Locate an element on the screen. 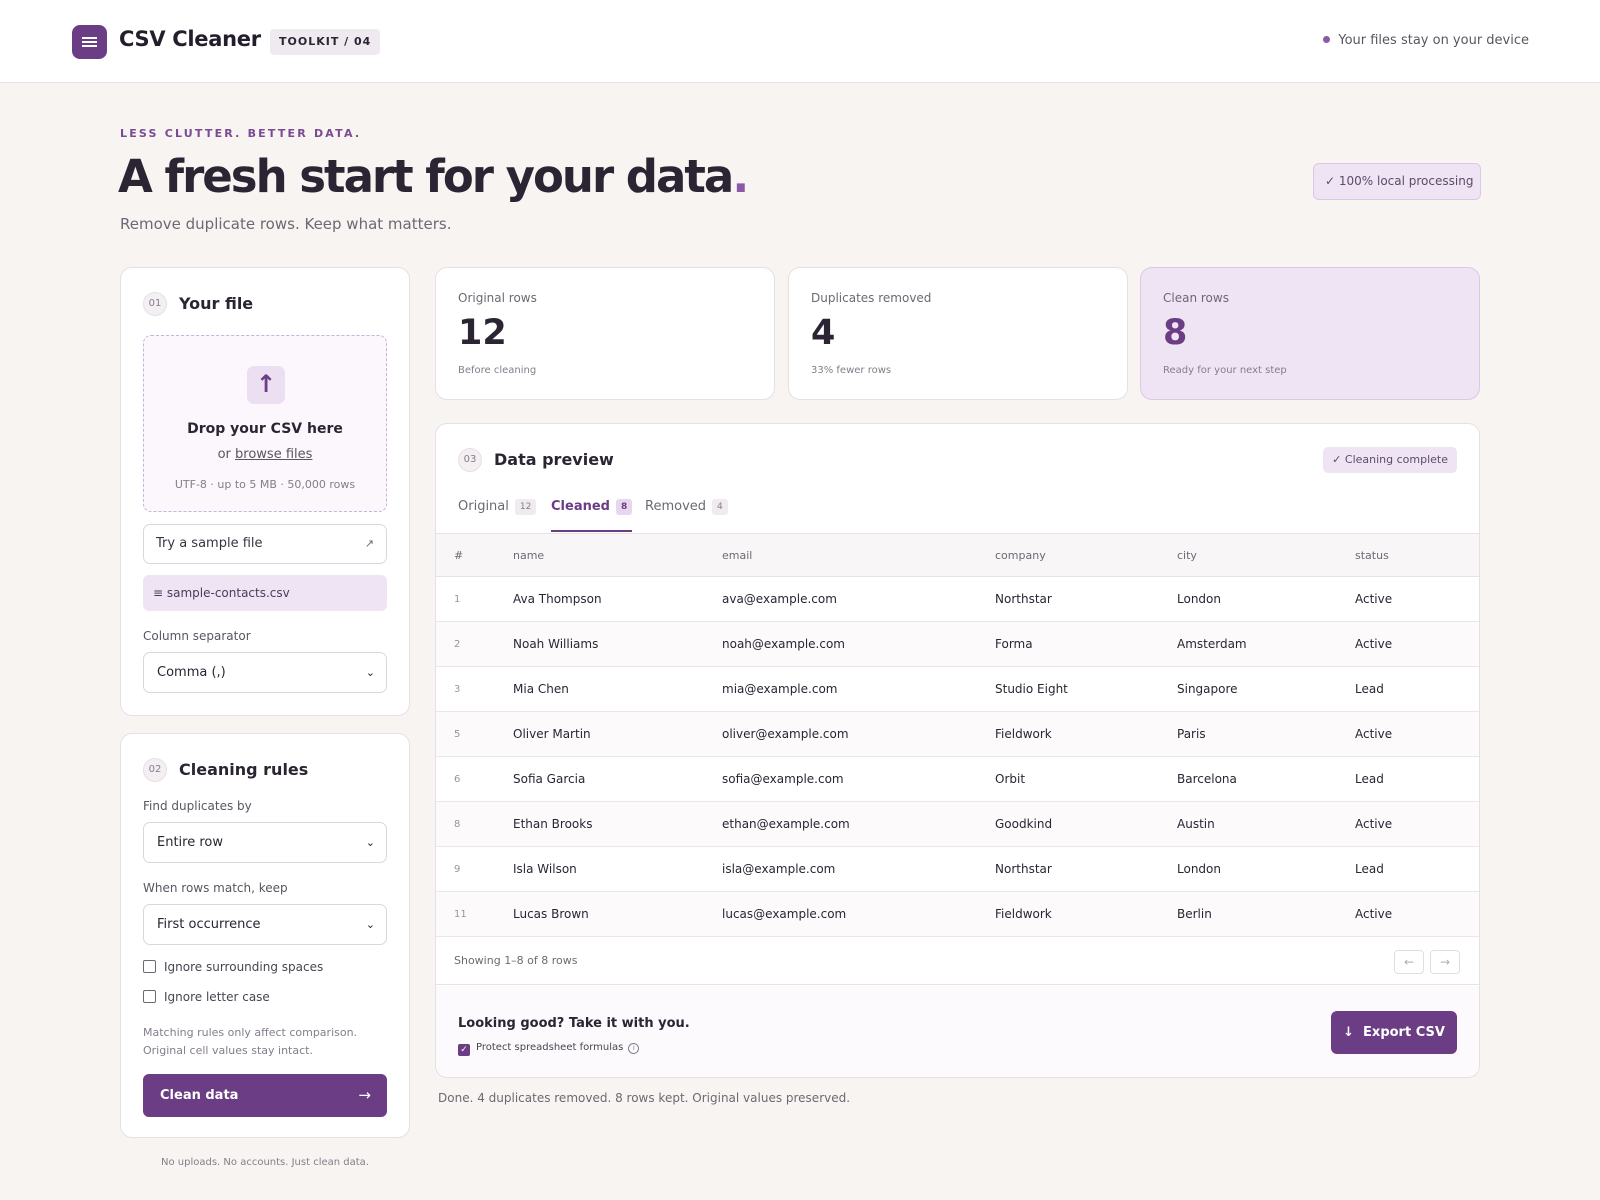 The width and height of the screenshot is (1600, 1200). table-cell-company: Orbit is located at coordinates (1086, 779).